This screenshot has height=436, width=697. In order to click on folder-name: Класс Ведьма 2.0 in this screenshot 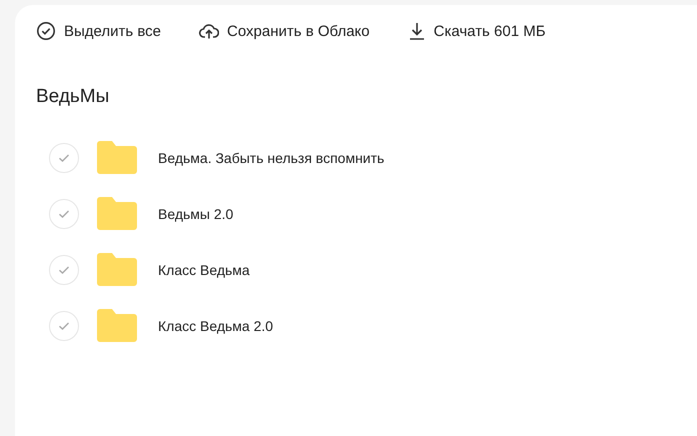, I will do `click(216, 326)`.